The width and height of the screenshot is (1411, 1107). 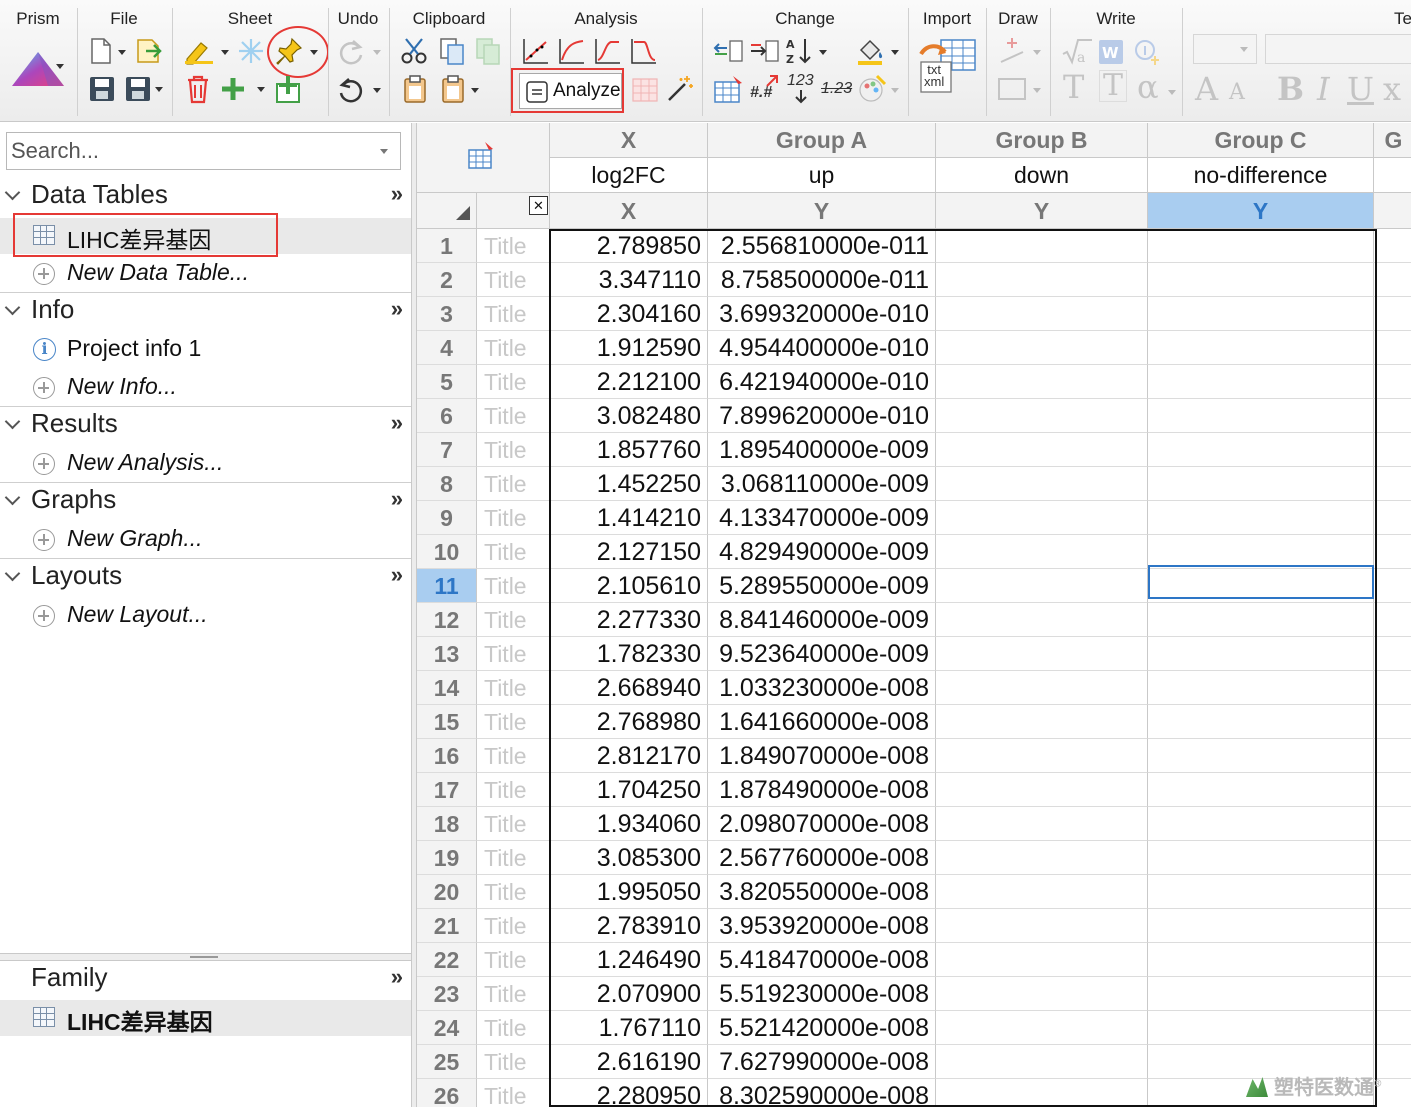 I want to click on x-value-cell: 2.768980, so click(x=629, y=722).